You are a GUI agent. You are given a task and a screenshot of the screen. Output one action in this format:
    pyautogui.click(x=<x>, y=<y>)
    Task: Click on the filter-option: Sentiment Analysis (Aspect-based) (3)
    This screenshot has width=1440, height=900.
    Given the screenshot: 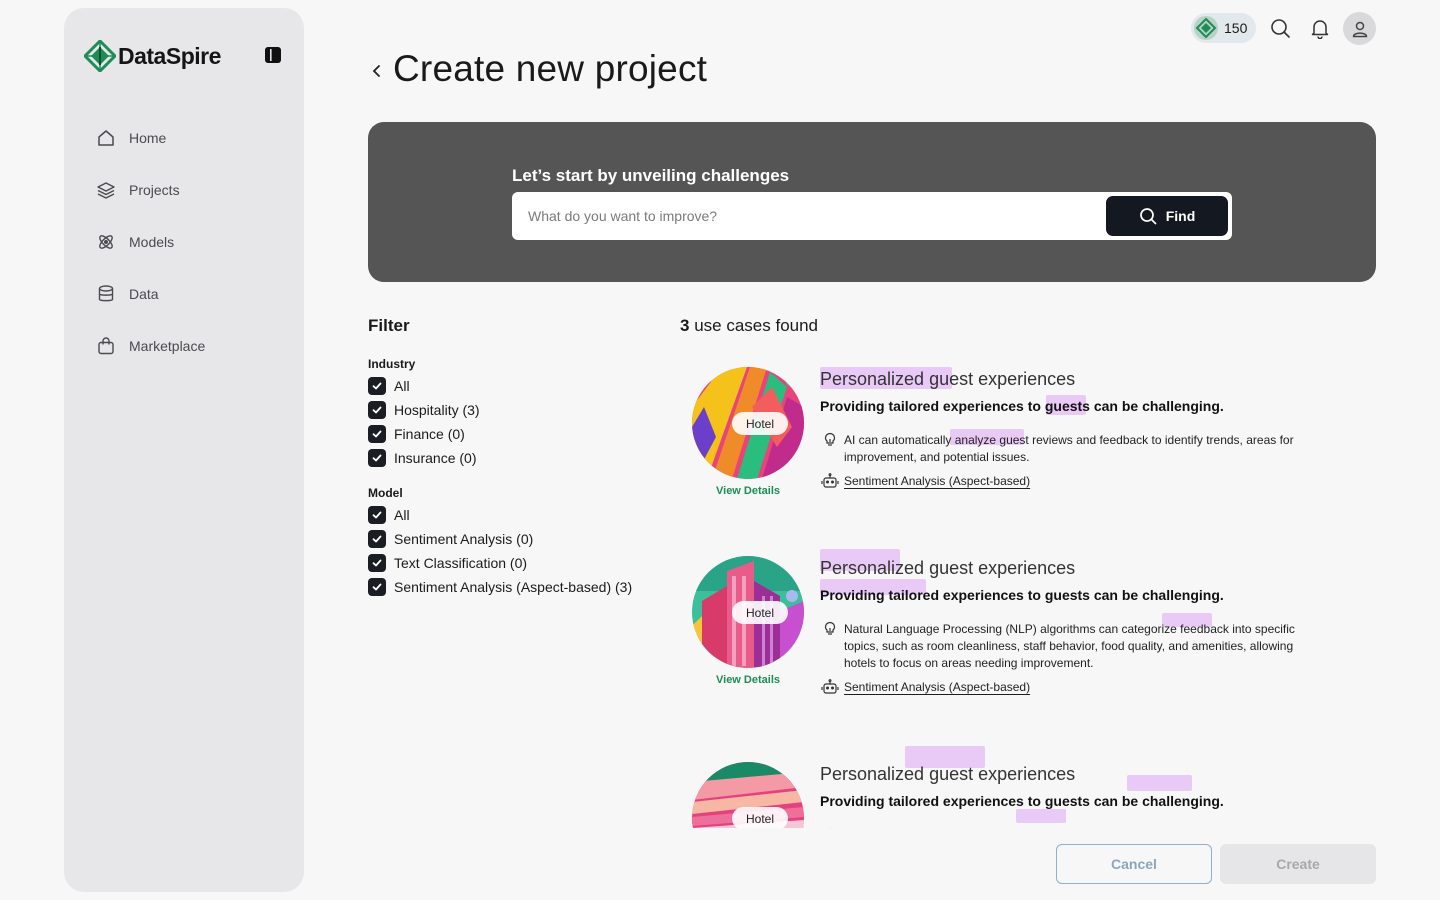 What is the action you would take?
    pyautogui.click(x=500, y=587)
    